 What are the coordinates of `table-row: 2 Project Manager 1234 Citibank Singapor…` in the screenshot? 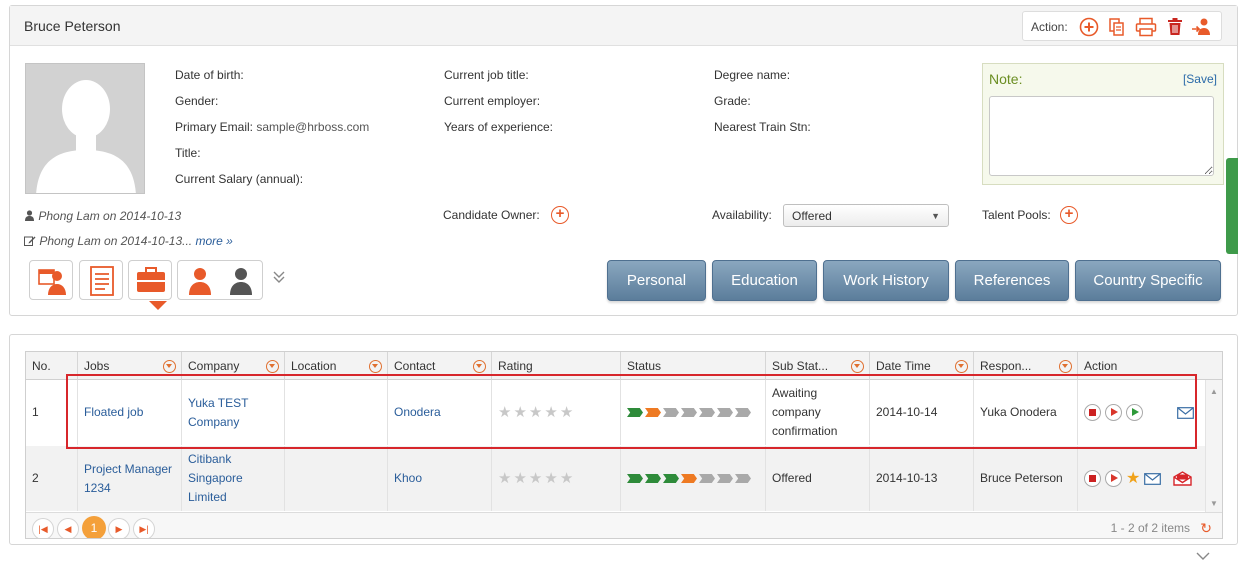 It's located at (616, 478).